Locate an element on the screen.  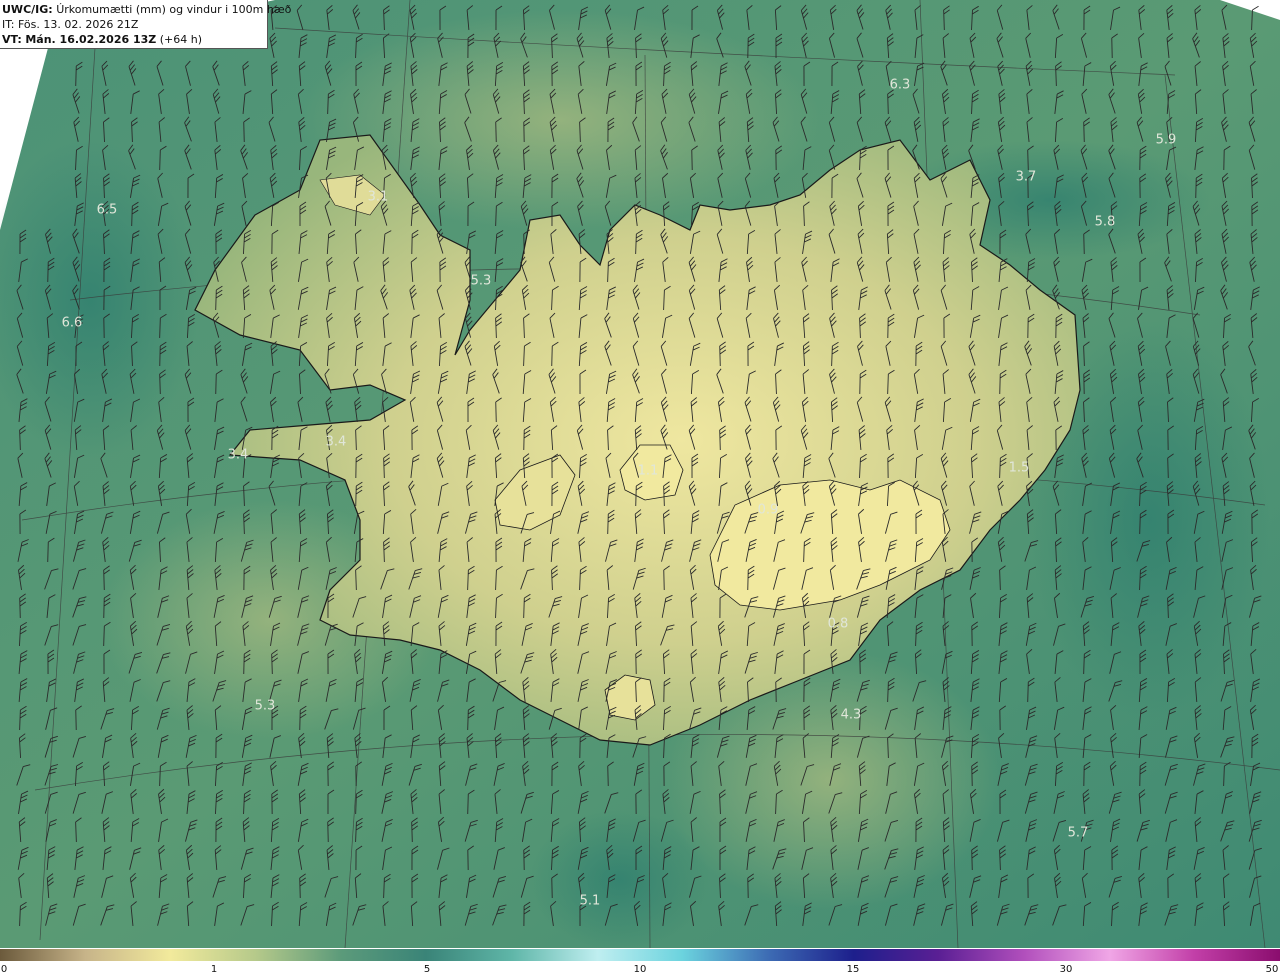
value-label: 1.1 is located at coordinates (648, 471).